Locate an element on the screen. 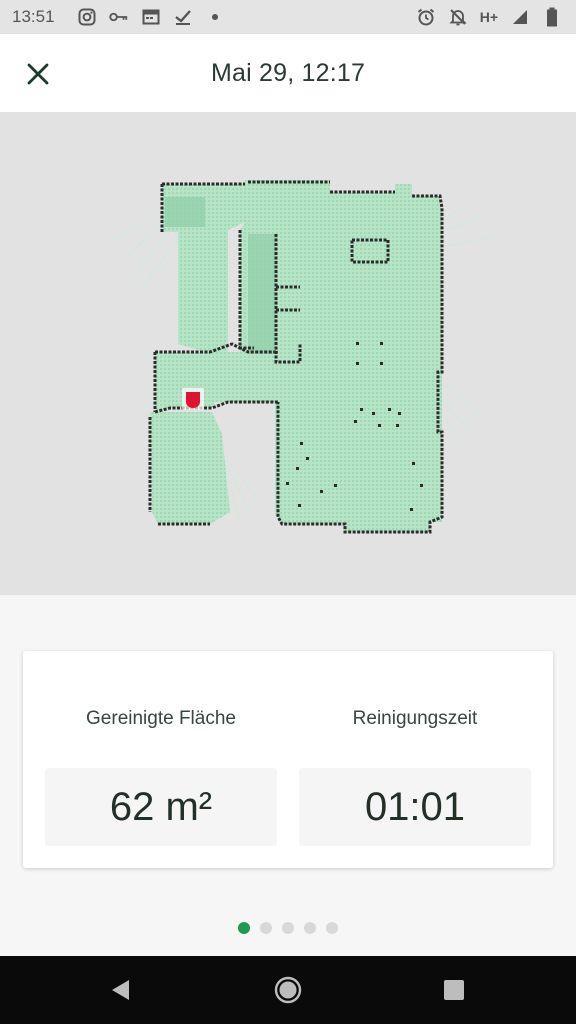 The height and width of the screenshot is (1024, 576). status-time: 13:51 is located at coordinates (33, 16).